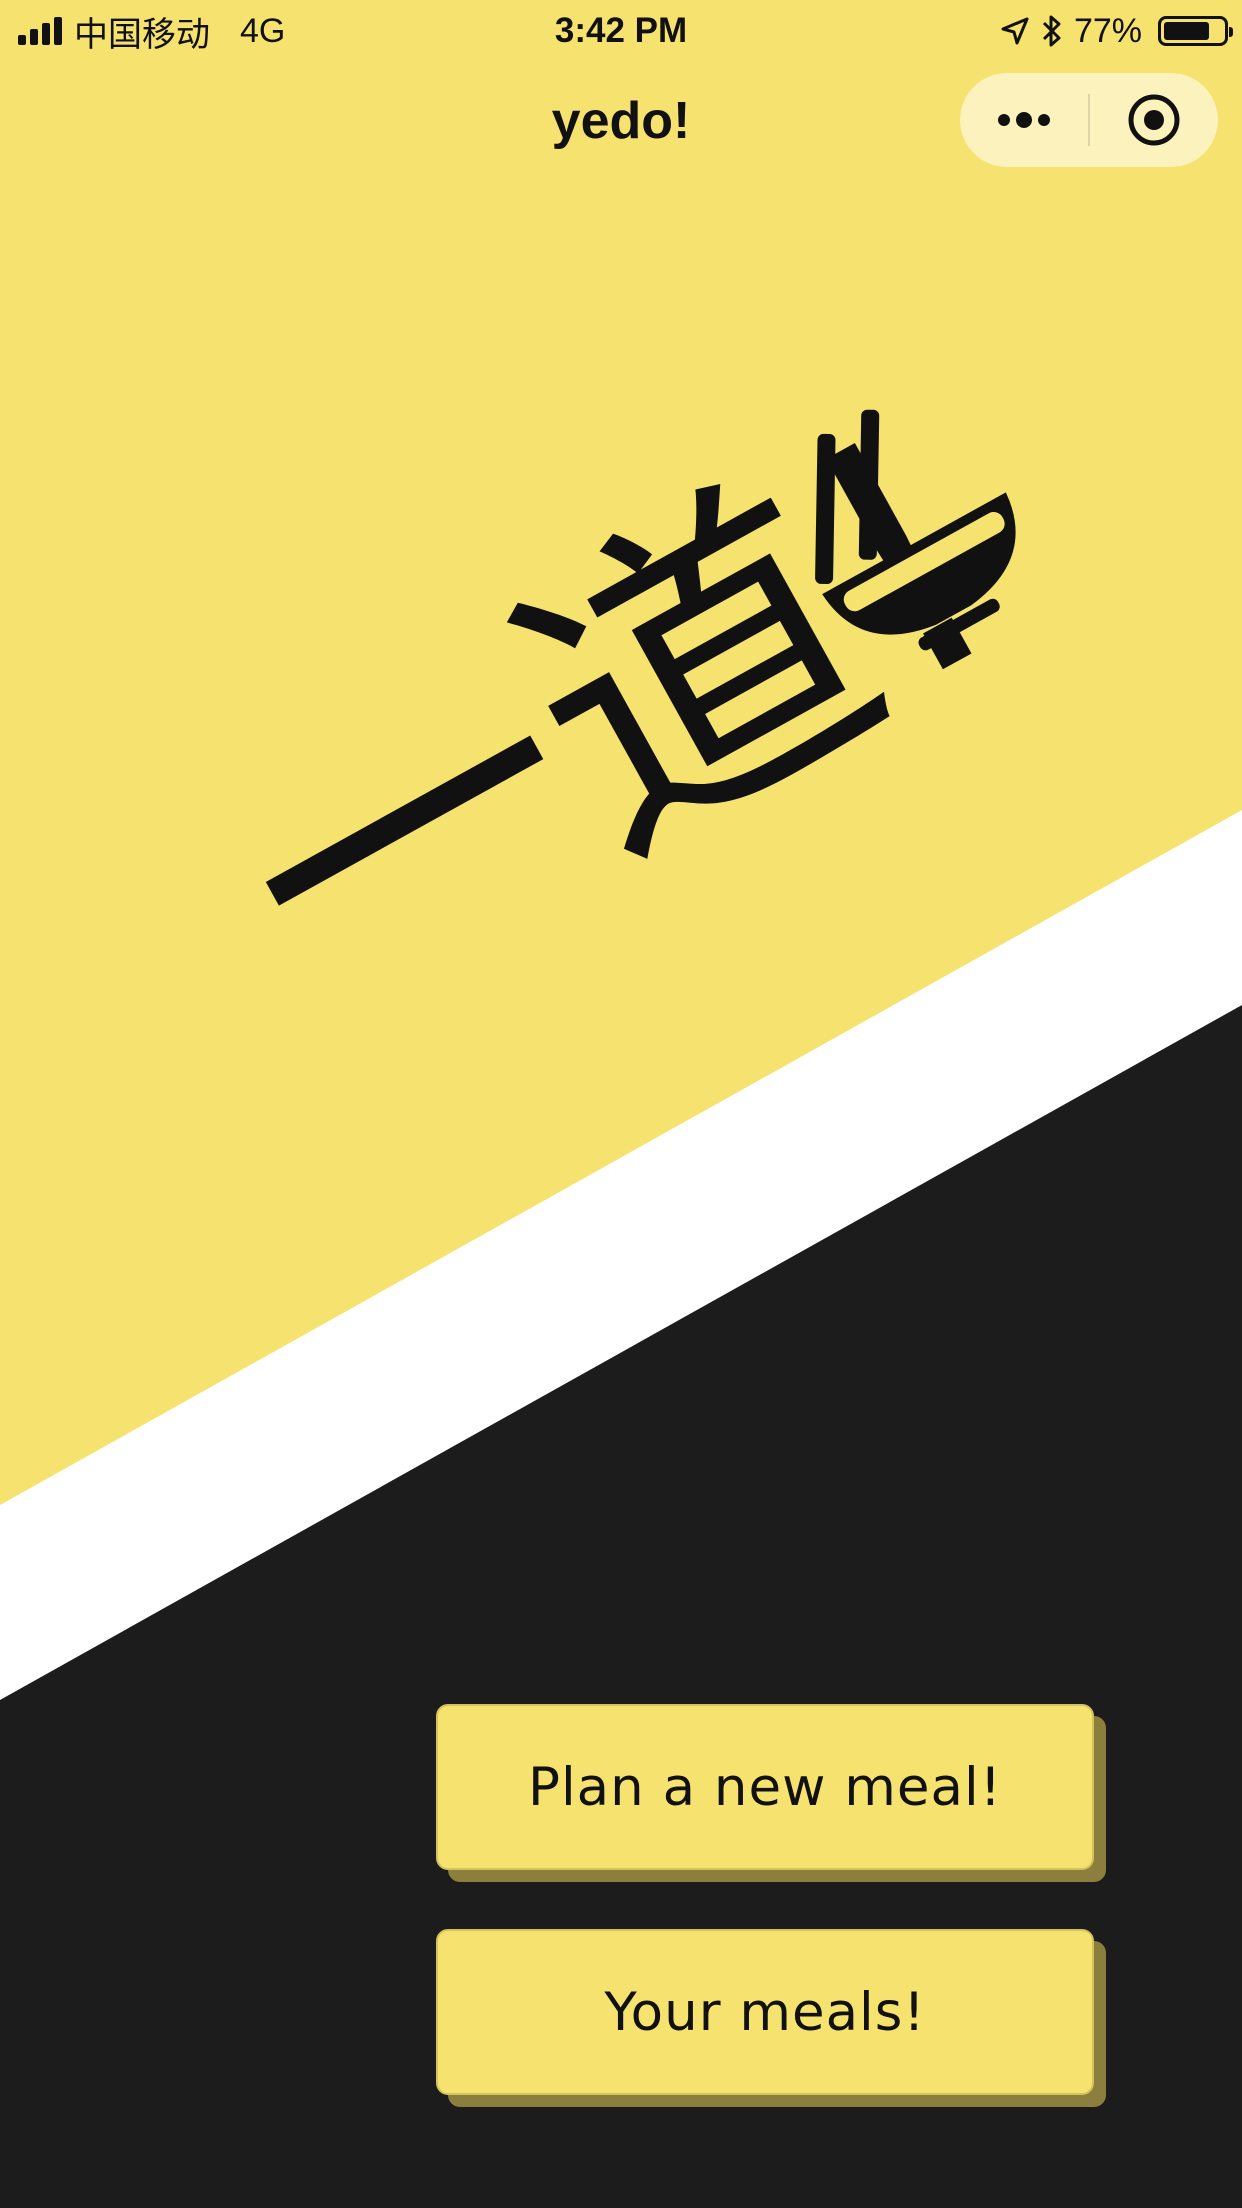 This screenshot has height=2208, width=1242. I want to click on your-meals-button: Your meals!, so click(765, 2012).